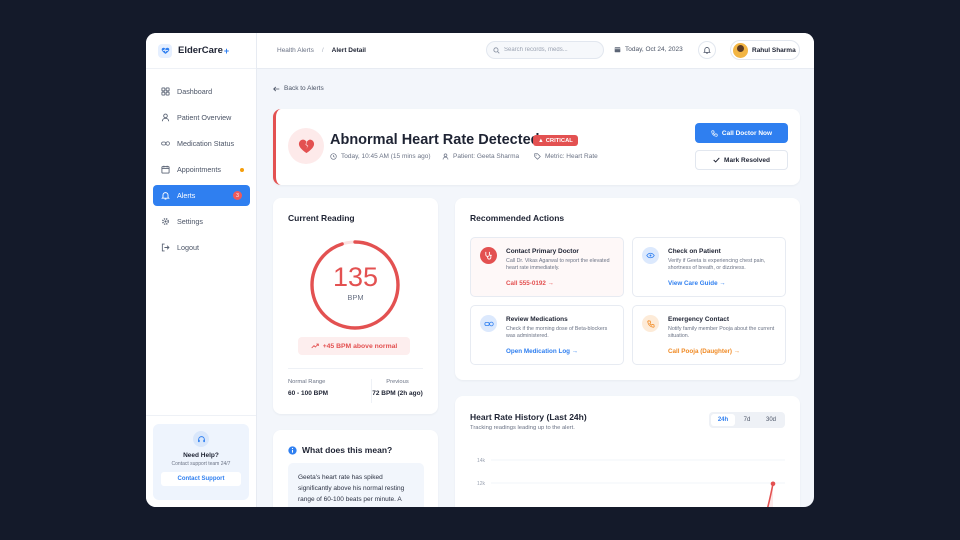 The height and width of the screenshot is (540, 960). I want to click on call-doctor-button: Call Doctor Now, so click(741, 133).